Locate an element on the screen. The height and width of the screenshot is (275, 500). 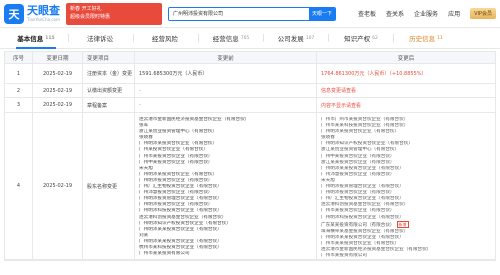
promo-line-1: 新春 开工好礼 is located at coordinates (86, 8).